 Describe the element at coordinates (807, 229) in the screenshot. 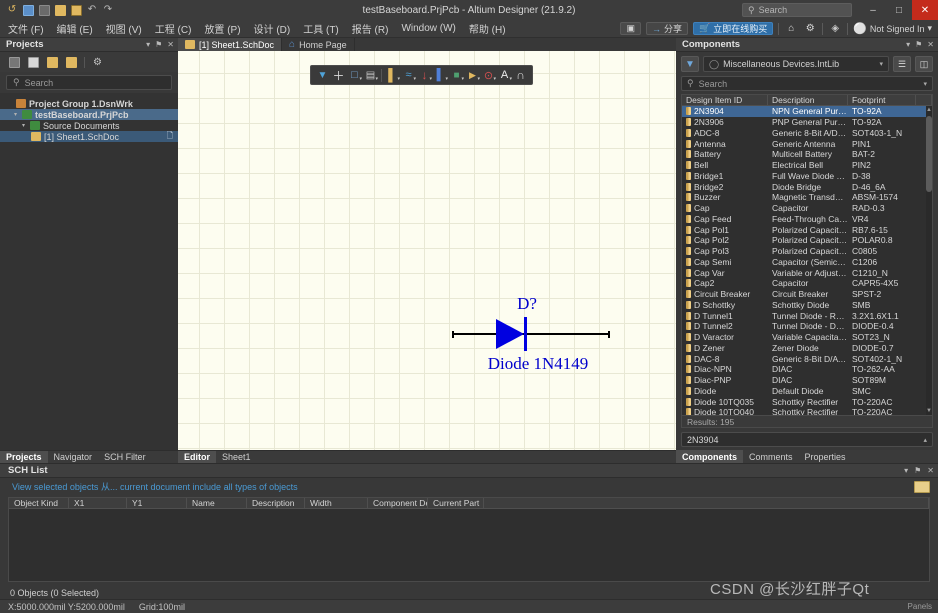

I see `component-row: Cap Pol1 Polarized Capacitor... RB7.6-15` at that location.